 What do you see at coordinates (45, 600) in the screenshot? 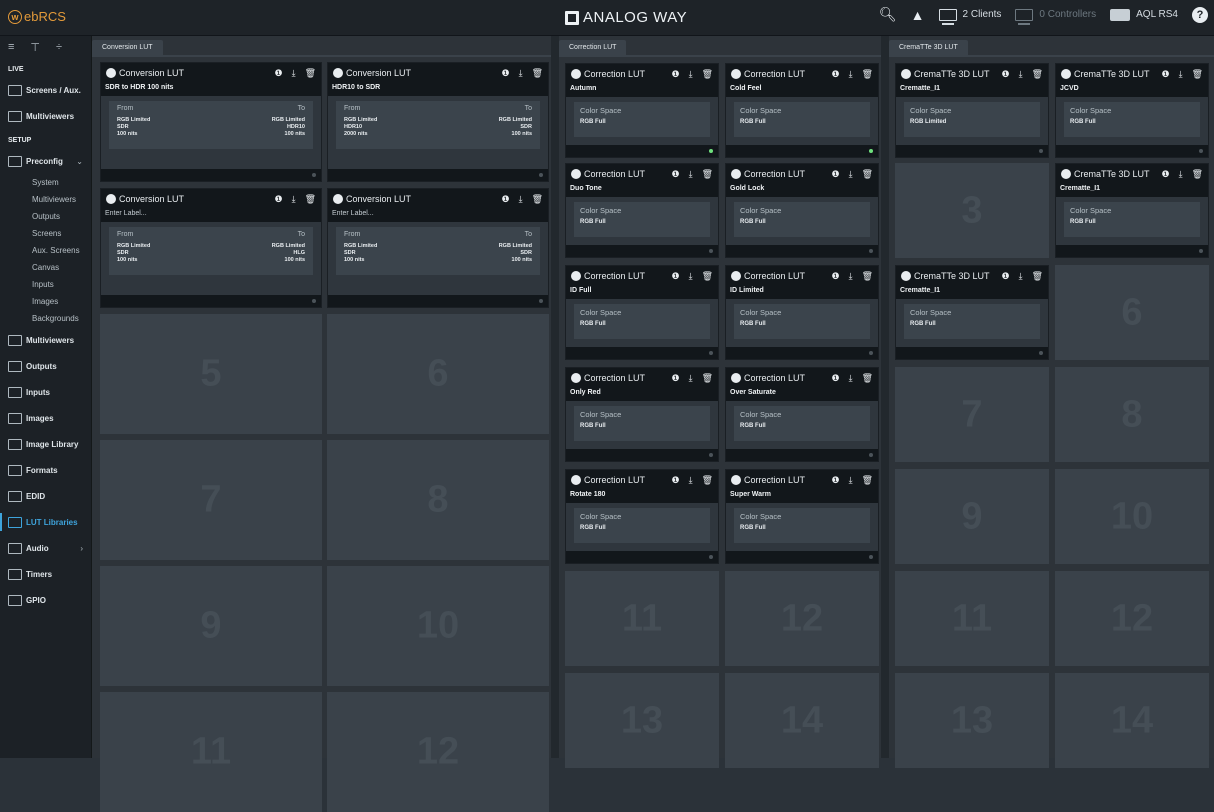
I see `sidebar-item-gpio: GPIO` at bounding box center [45, 600].